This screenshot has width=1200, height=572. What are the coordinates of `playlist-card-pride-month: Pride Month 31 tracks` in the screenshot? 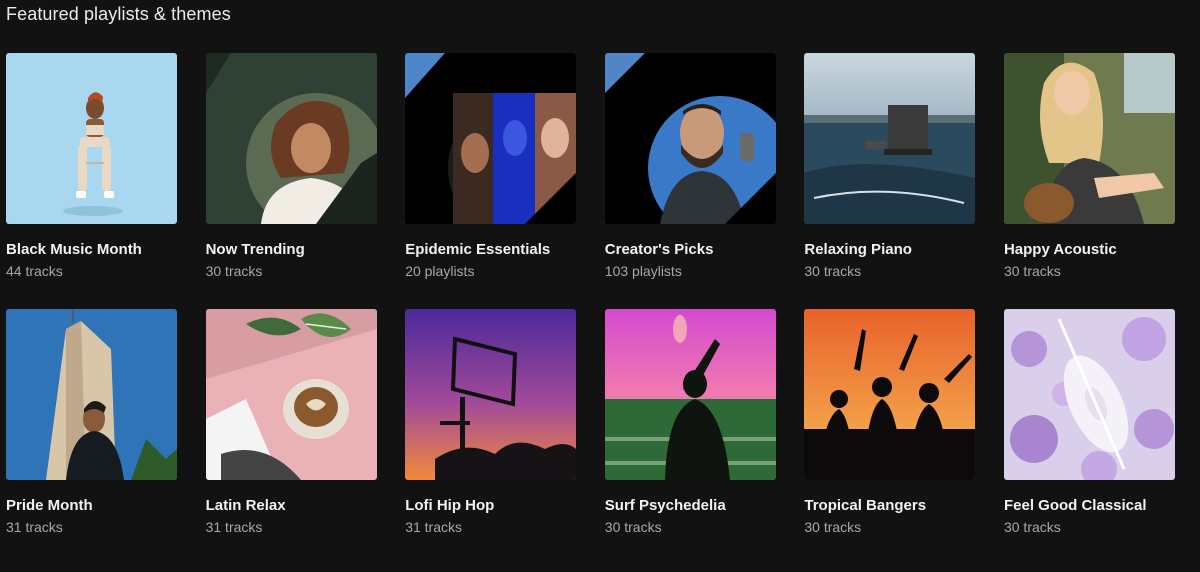 It's located at (91, 437).